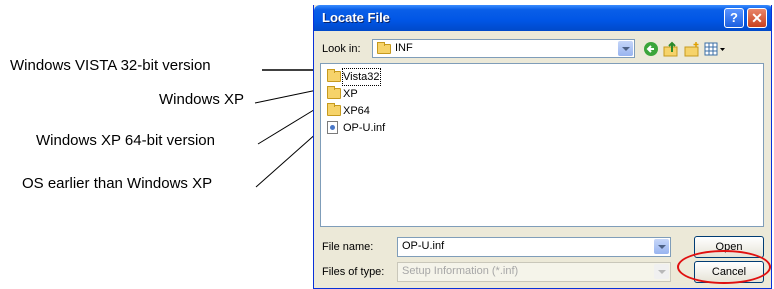 Image resolution: width=774 pixels, height=289 pixels. Describe the element at coordinates (423, 246) in the screenshot. I see `file-name-value: OP-U.inf` at that location.